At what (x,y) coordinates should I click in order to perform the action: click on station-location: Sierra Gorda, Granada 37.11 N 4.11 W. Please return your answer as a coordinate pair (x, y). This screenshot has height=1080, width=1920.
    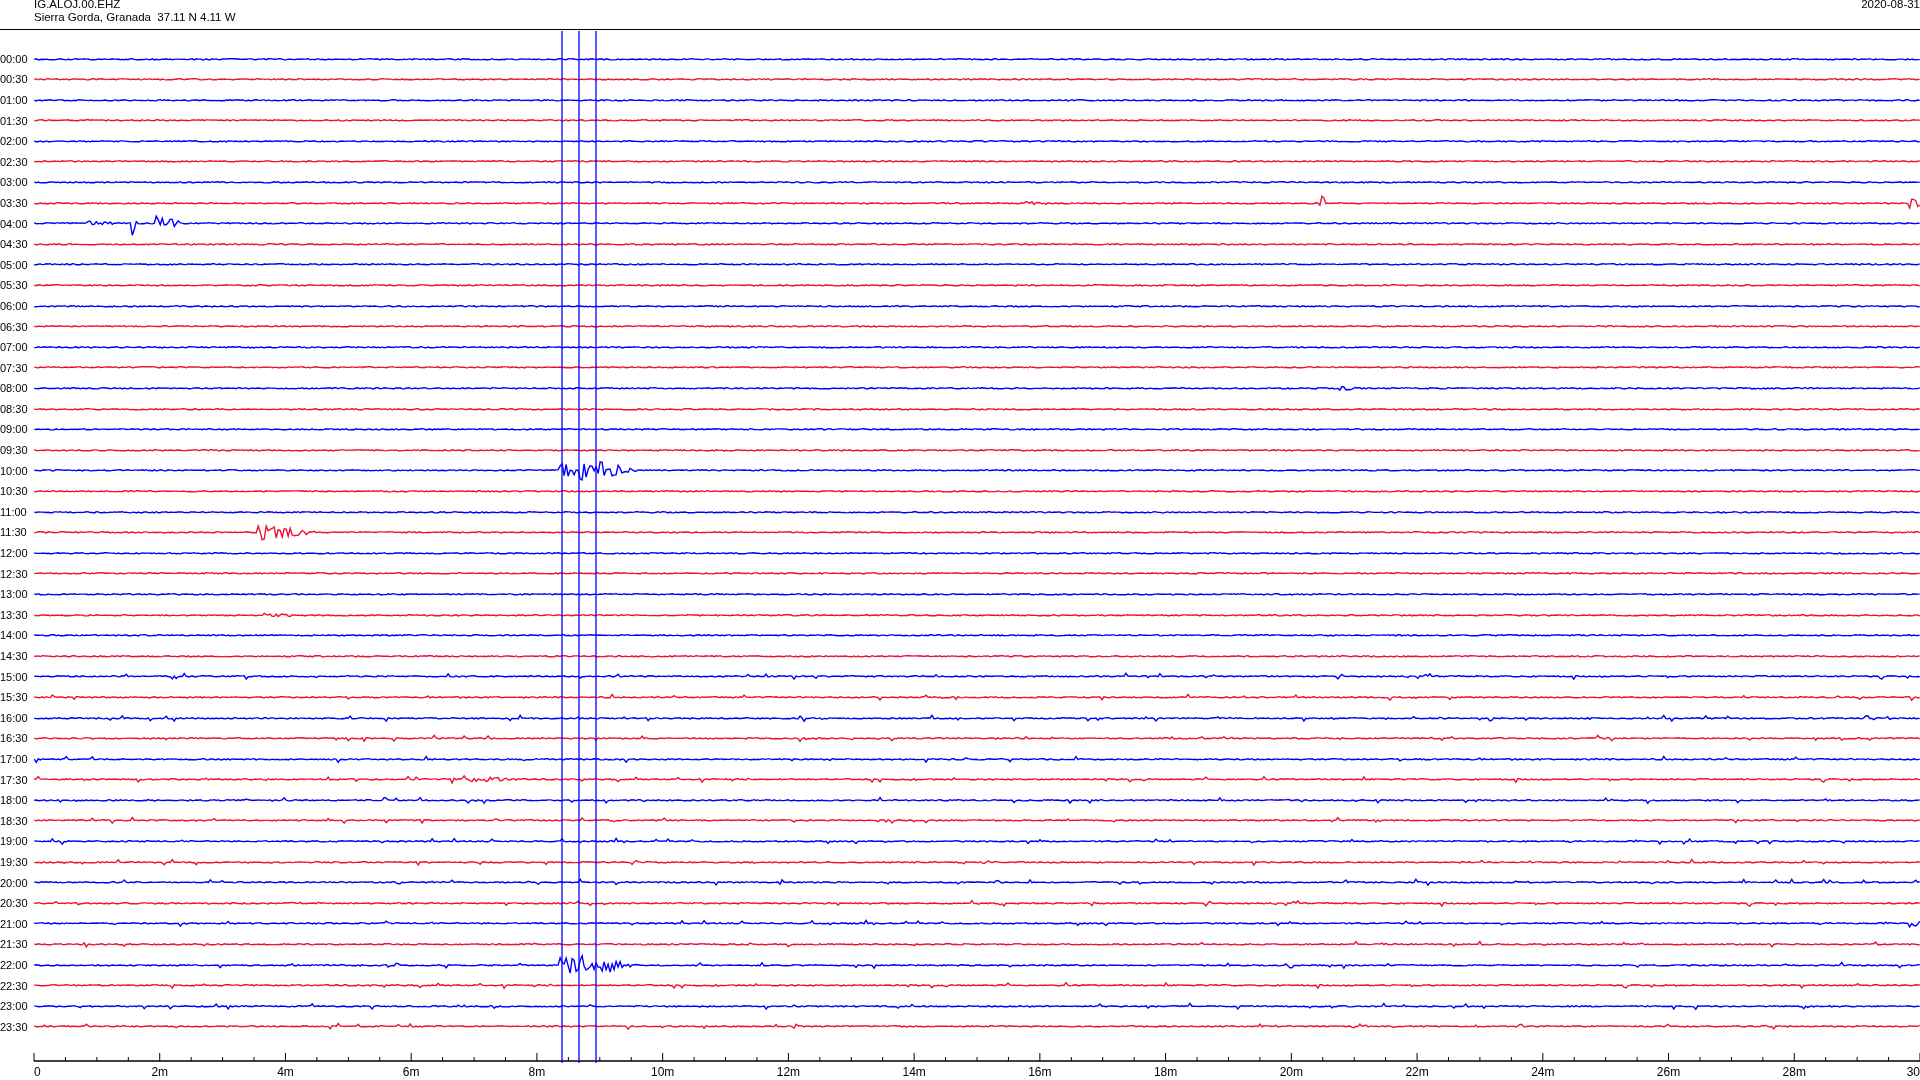
    Looking at the image, I should click on (135, 16).